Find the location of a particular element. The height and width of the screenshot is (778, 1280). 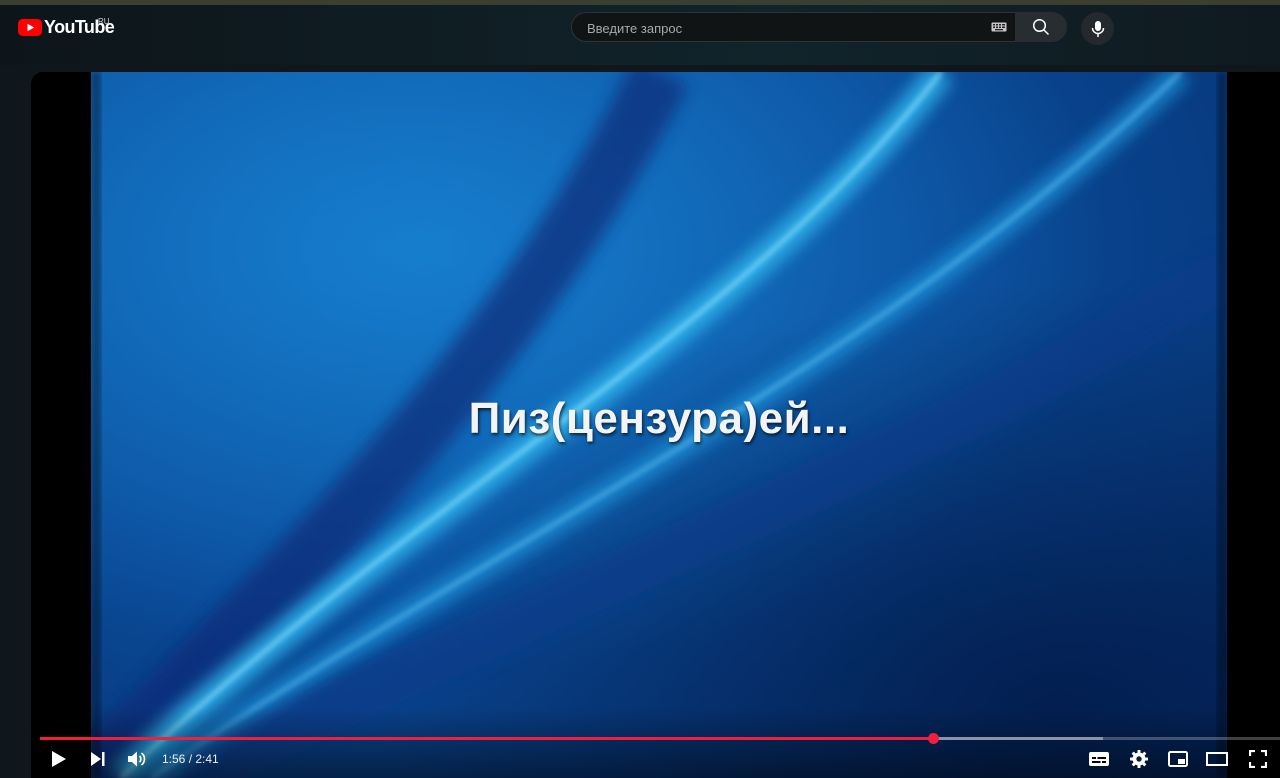

play-icon is located at coordinates (59, 759).